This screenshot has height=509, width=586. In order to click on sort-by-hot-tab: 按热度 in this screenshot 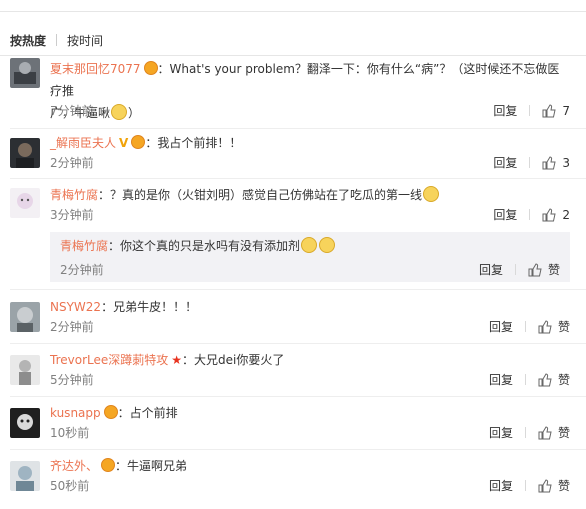, I will do `click(28, 40)`.